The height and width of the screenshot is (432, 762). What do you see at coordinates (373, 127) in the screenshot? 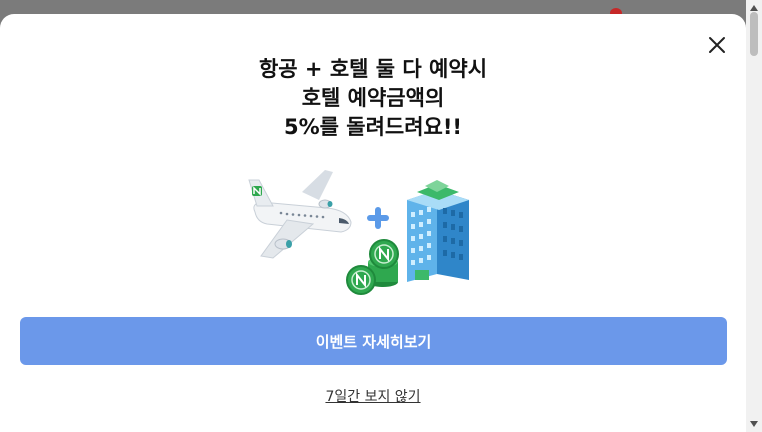
I see `headline-line-3: 5%를 돌려드려요!!` at bounding box center [373, 127].